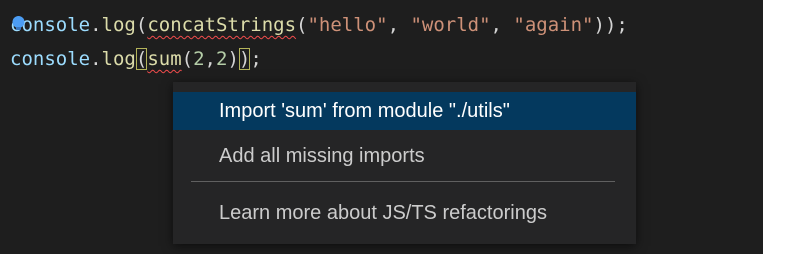 Image resolution: width=787 pixels, height=254 pixels. I want to click on code-line-2: console.log(sum(2,2));, so click(136, 59).